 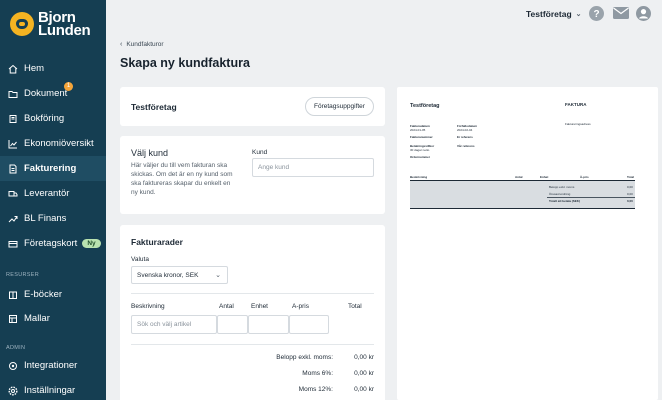 I want to click on sidebar-item-label: Inställningar, so click(x=50, y=390).